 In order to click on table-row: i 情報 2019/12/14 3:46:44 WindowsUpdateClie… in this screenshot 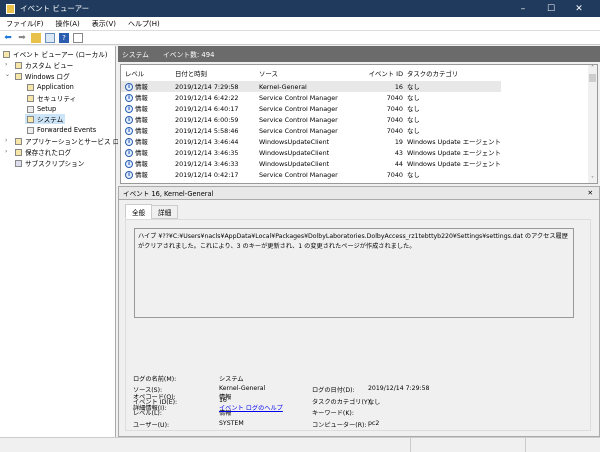, I will do `click(311, 141)`.